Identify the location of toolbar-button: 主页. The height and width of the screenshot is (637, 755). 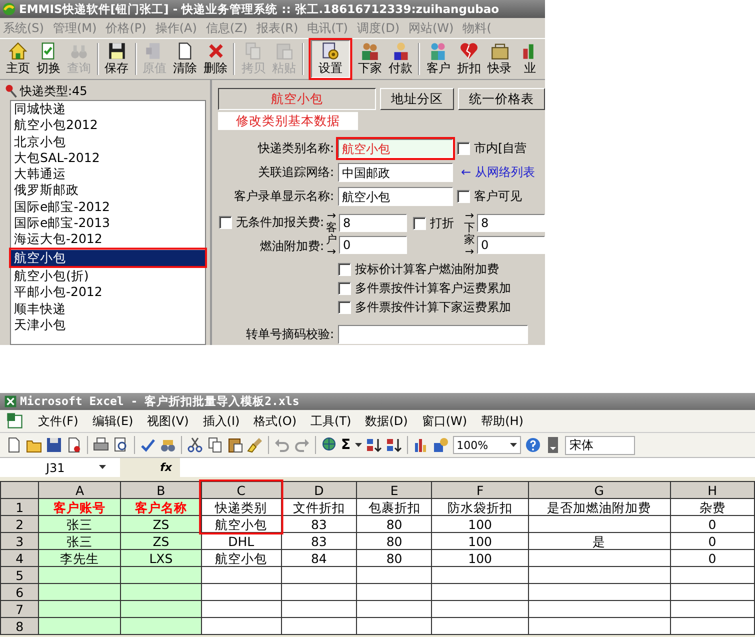
(18, 59).